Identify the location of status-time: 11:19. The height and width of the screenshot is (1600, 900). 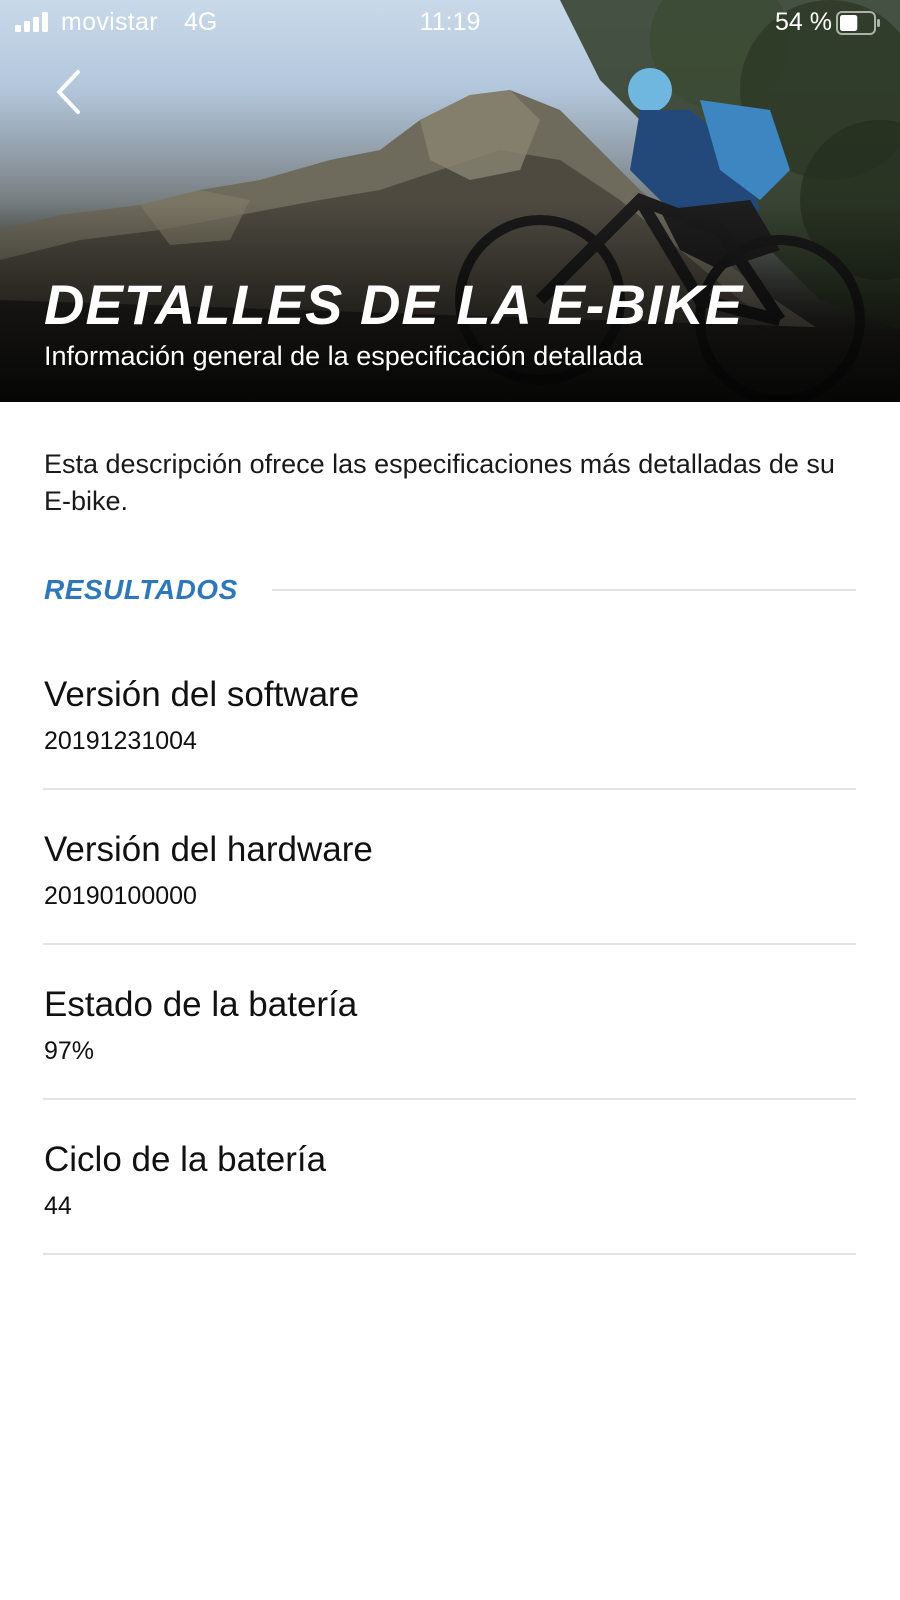
(450, 22).